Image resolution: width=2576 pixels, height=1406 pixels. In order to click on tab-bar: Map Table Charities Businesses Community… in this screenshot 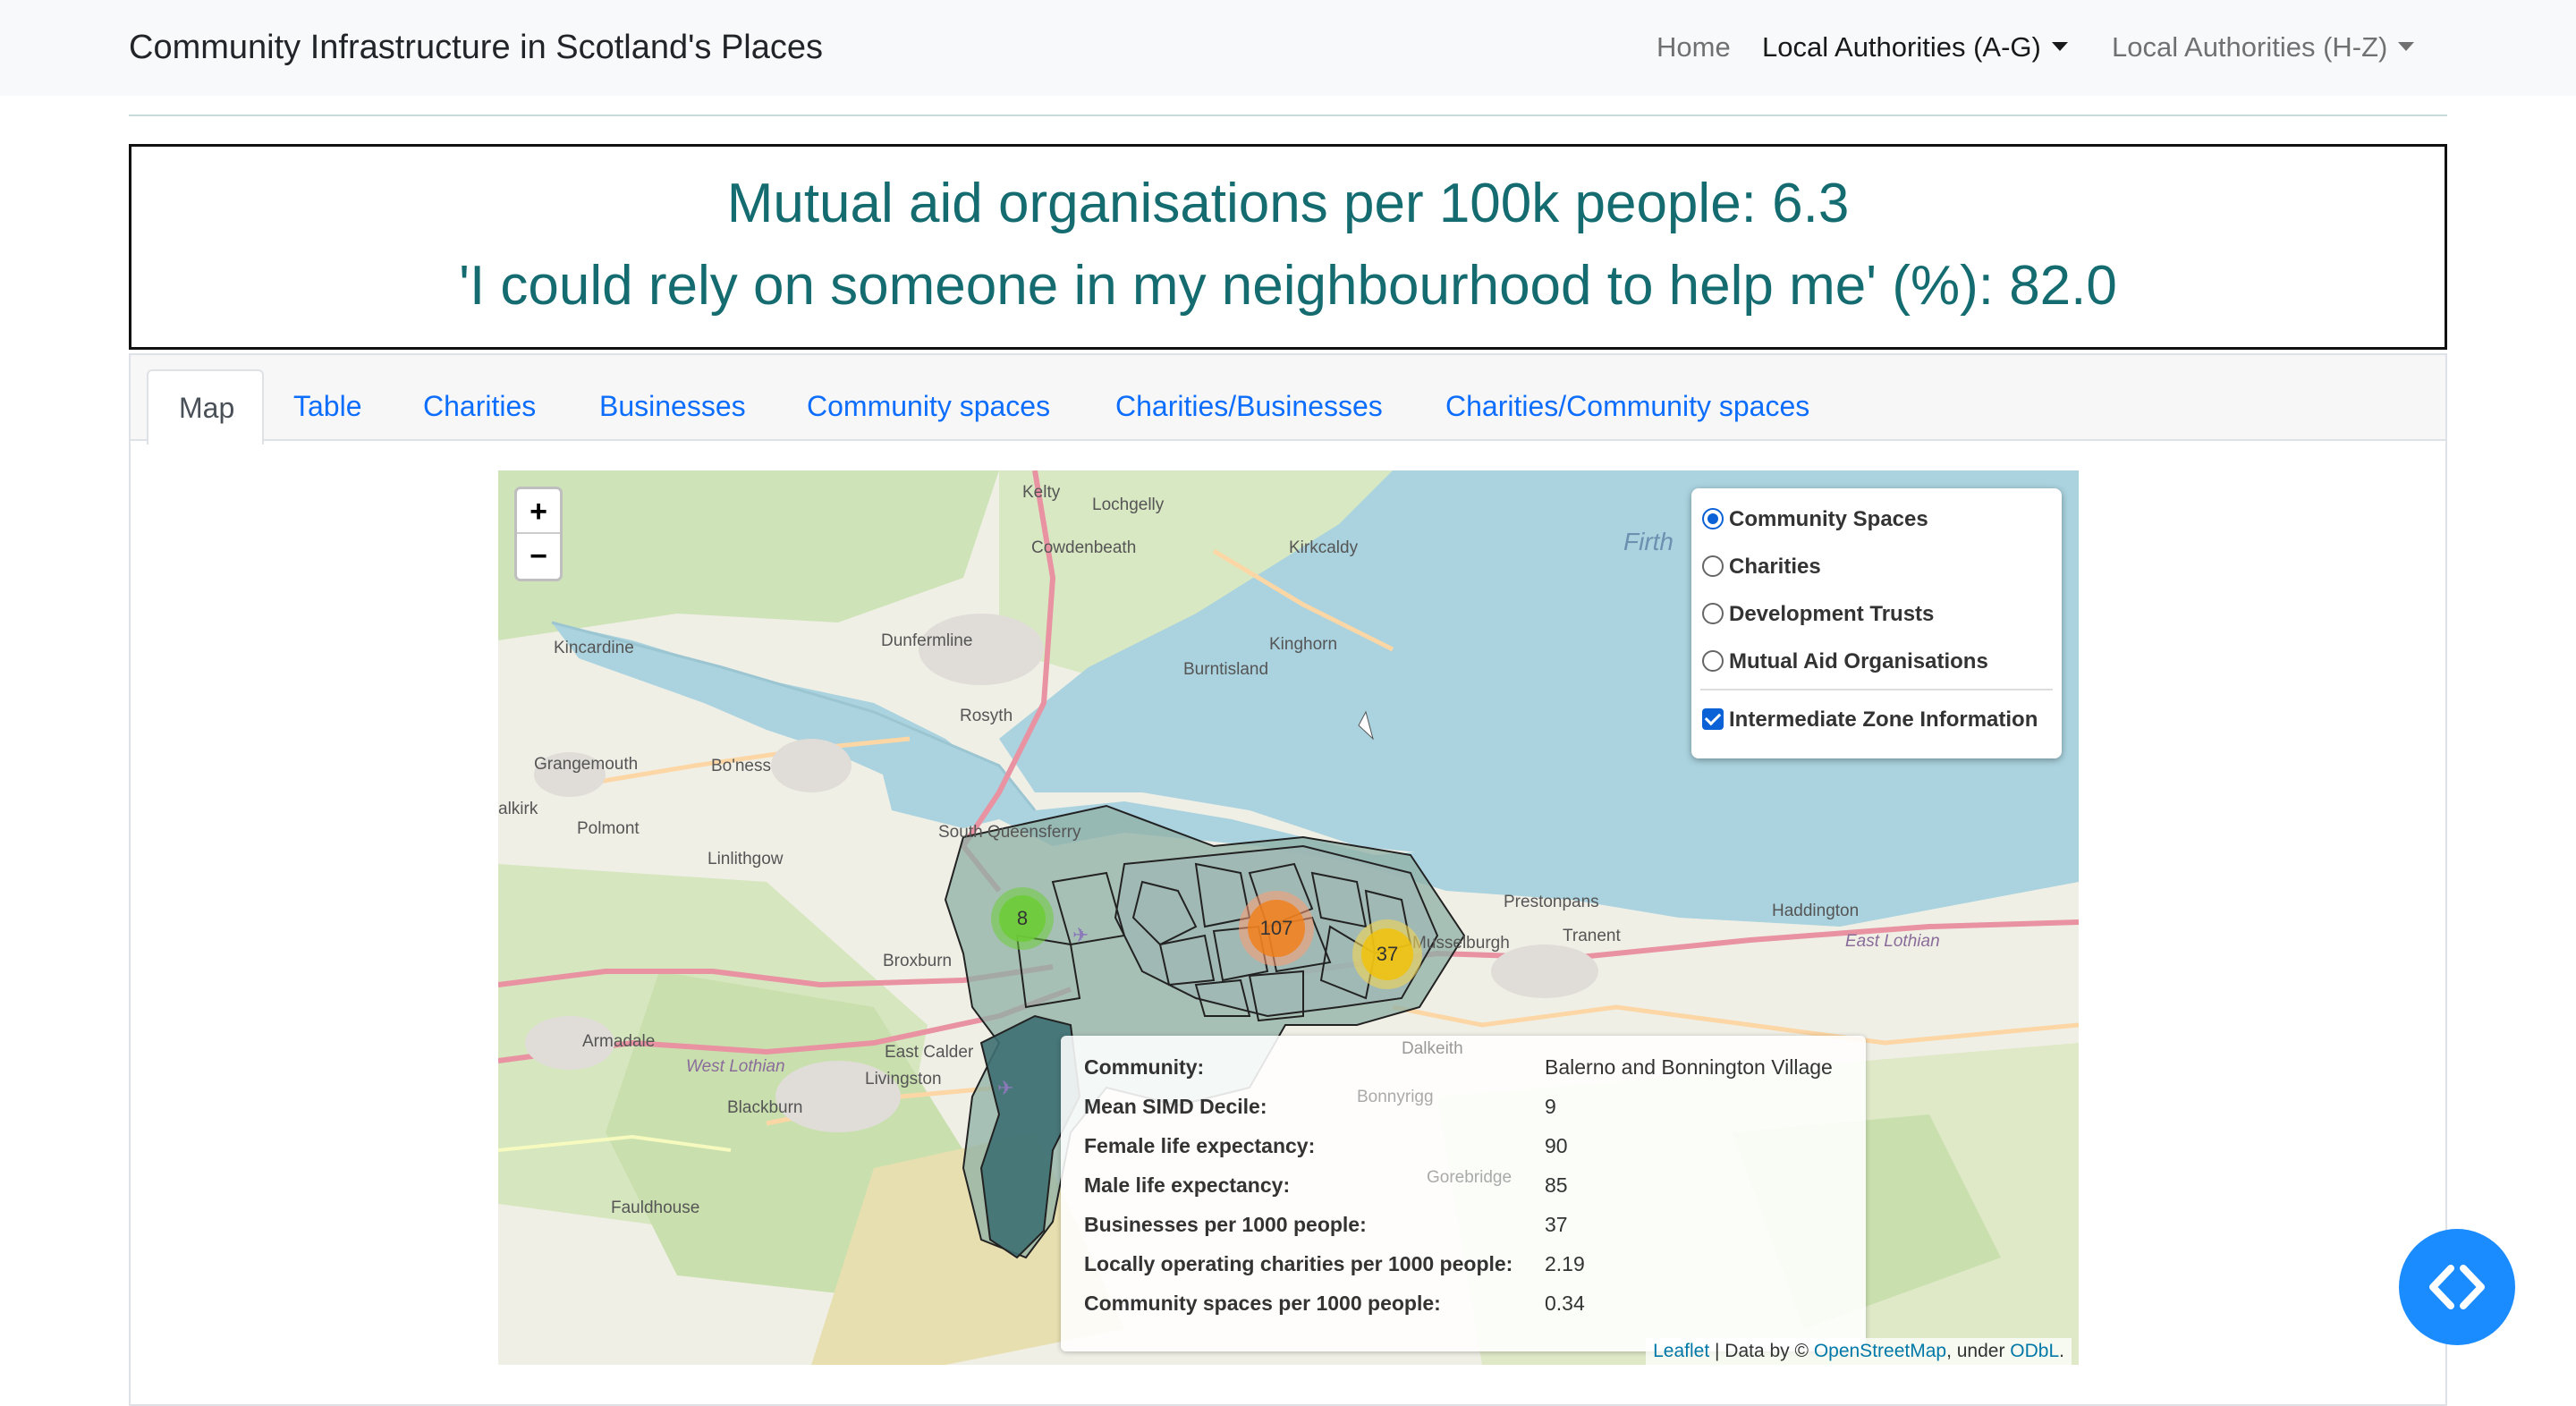, I will do `click(1288, 399)`.